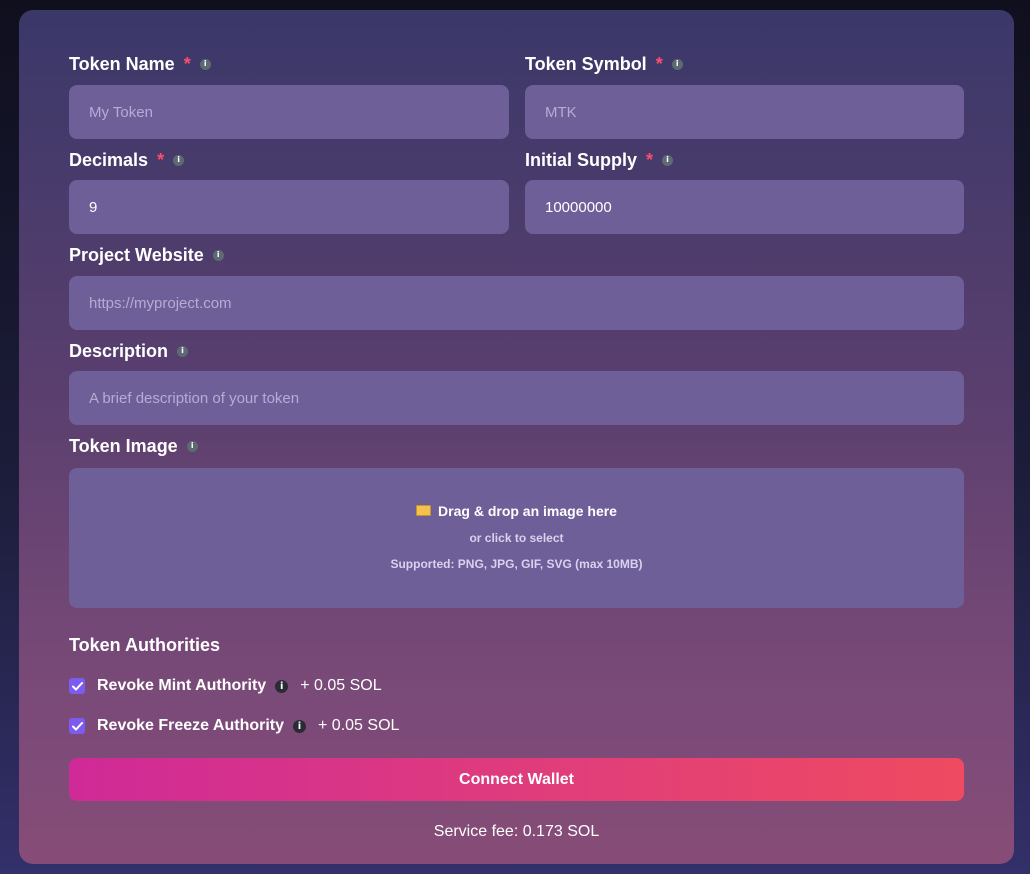  I want to click on token-symbol-input, so click(744, 112).